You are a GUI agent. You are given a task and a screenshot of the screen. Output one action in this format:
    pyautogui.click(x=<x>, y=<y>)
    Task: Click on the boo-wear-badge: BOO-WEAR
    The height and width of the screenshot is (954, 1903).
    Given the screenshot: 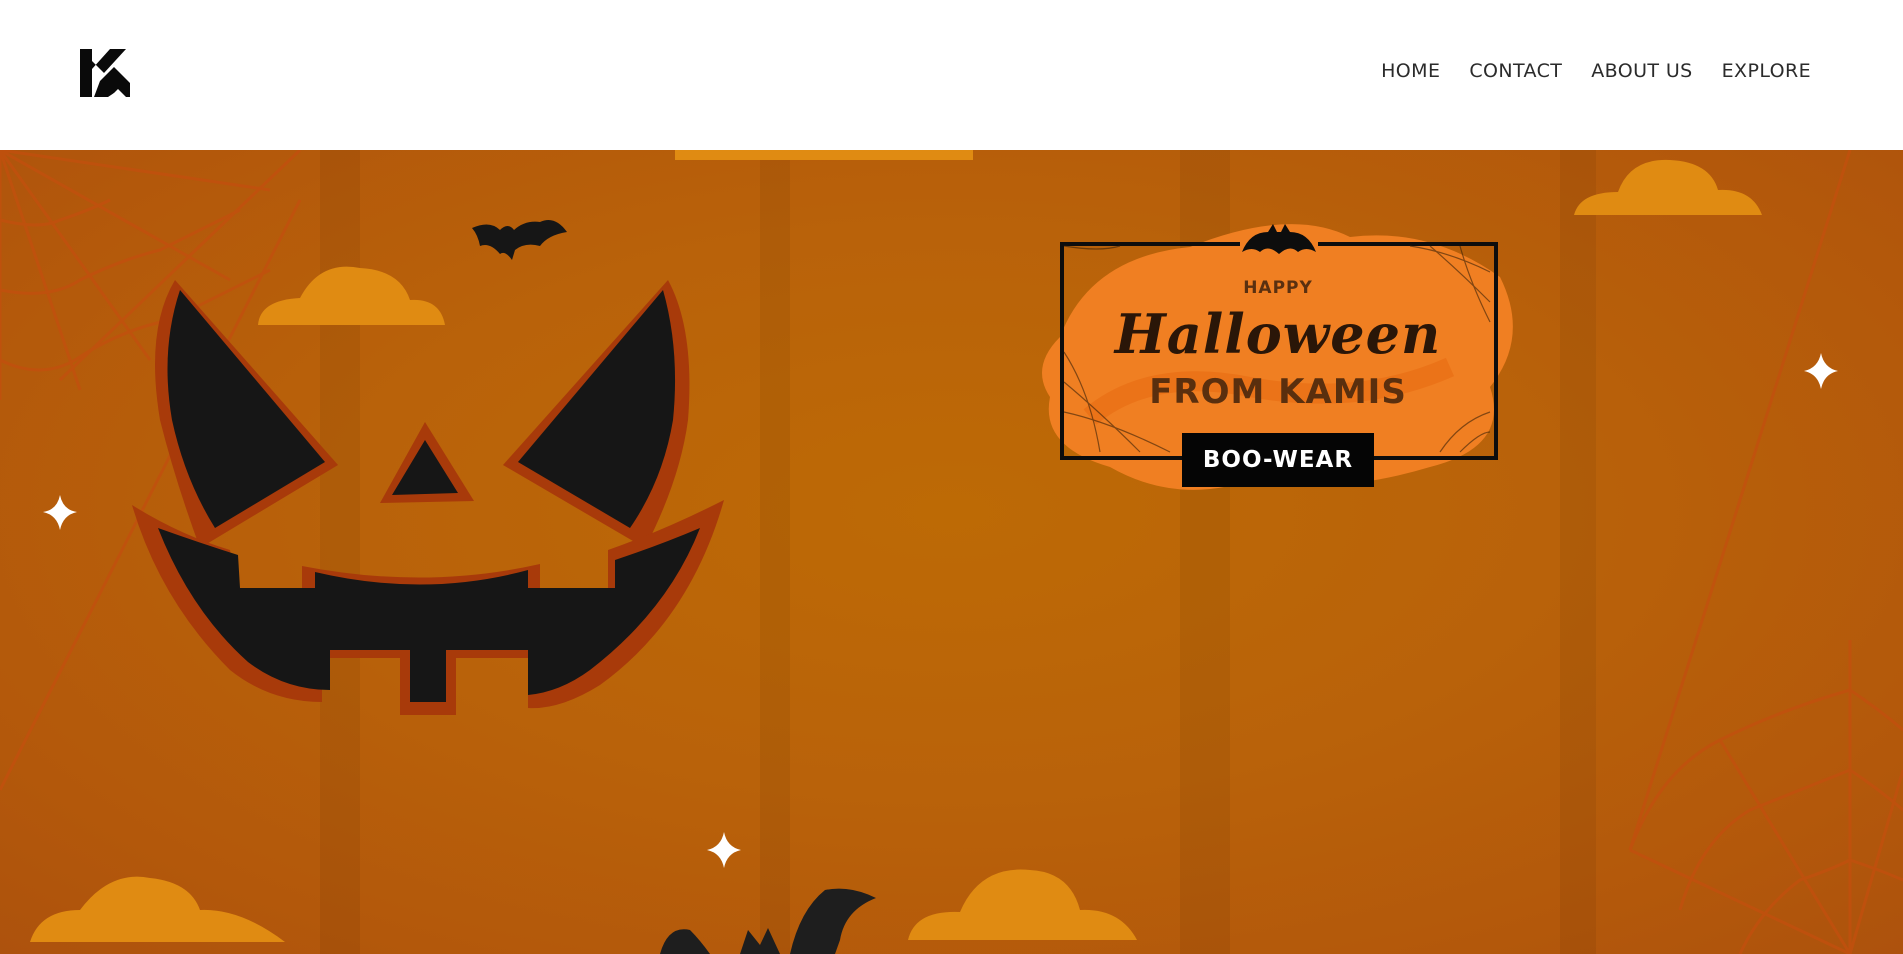 What is the action you would take?
    pyautogui.click(x=1278, y=460)
    